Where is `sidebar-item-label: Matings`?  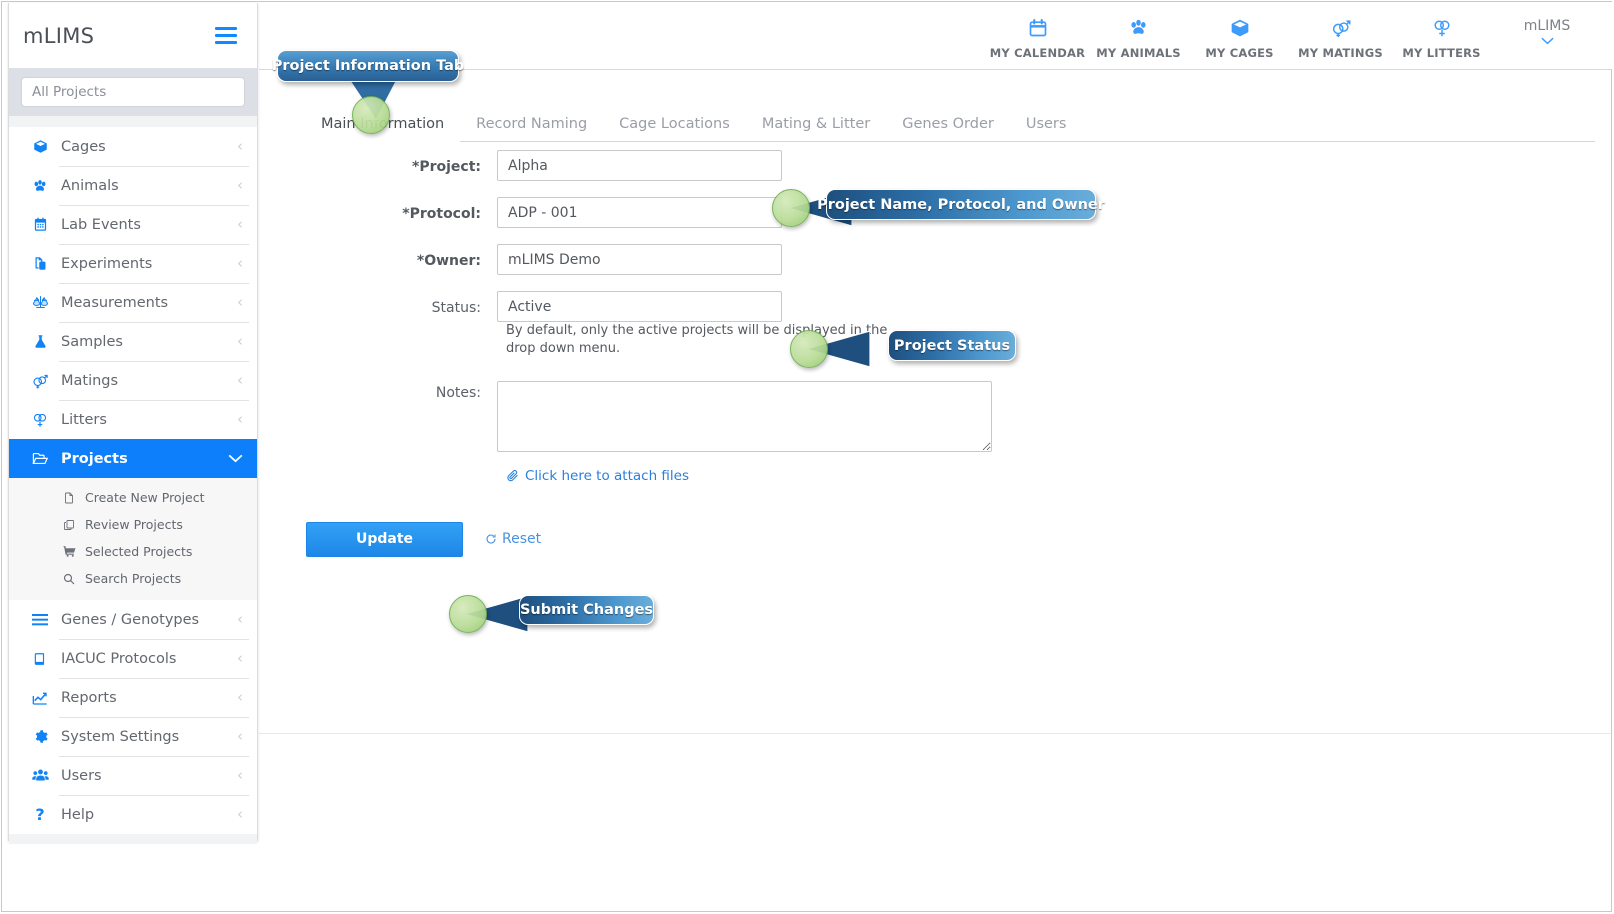 sidebar-item-label: Matings is located at coordinates (90, 380).